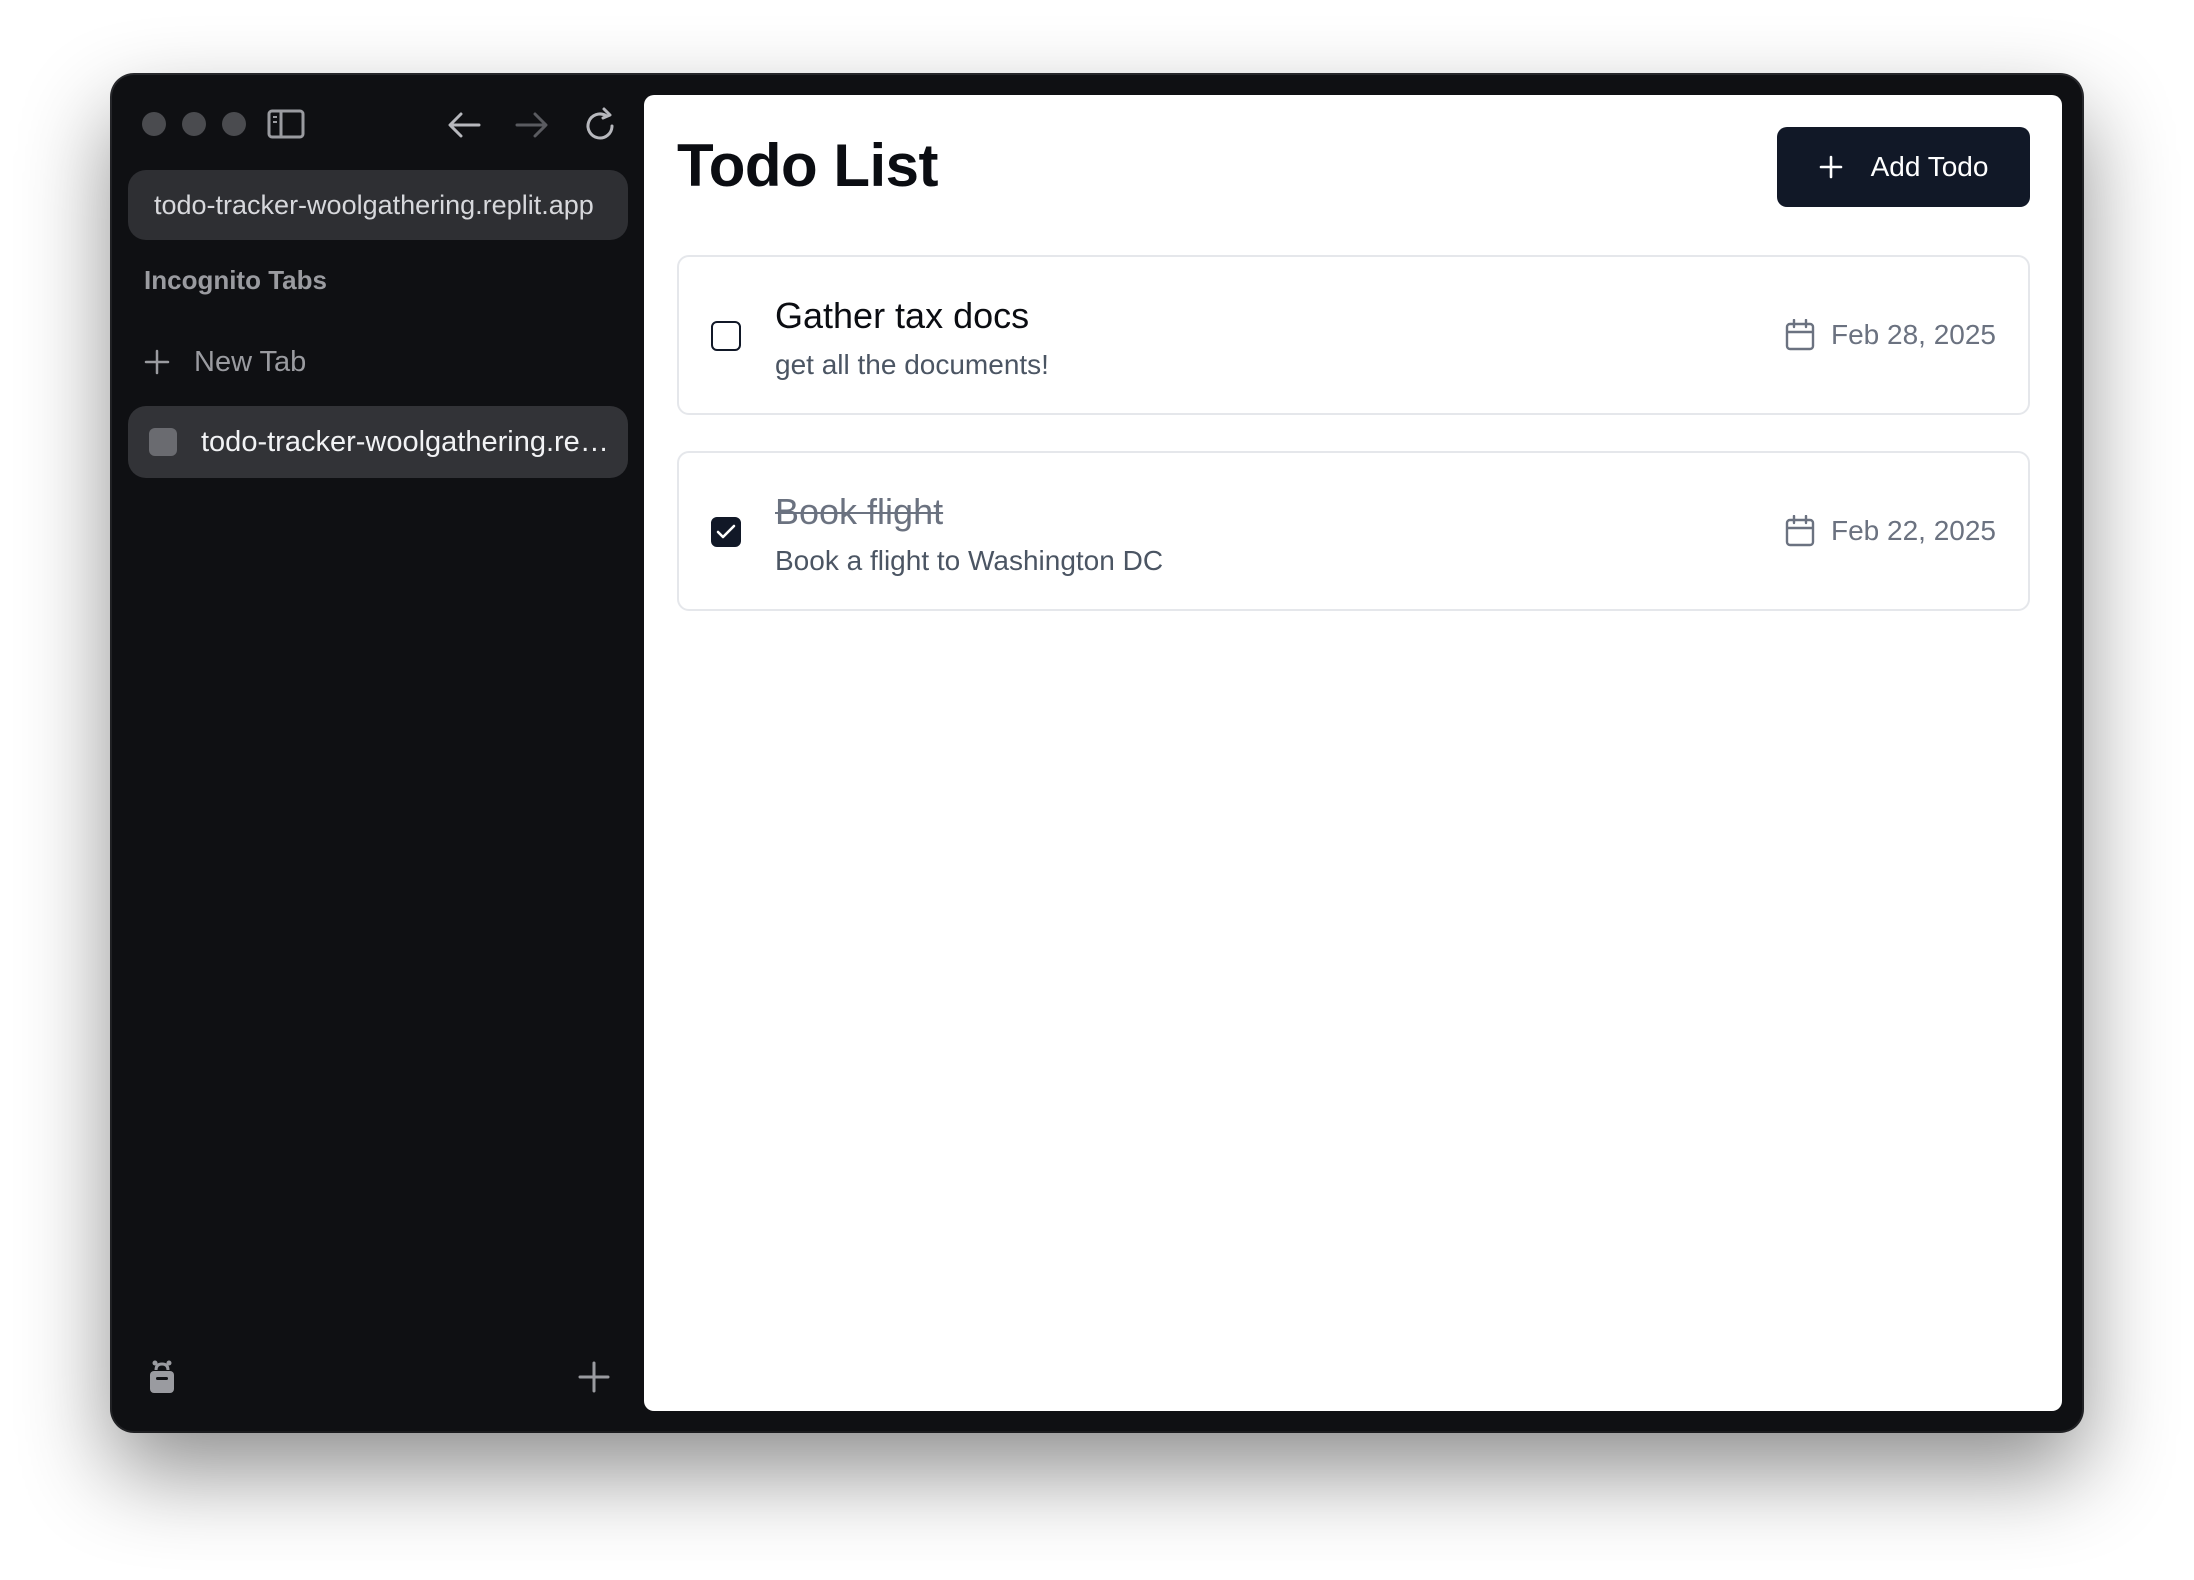 The image size is (2194, 1580). I want to click on todo-checkbox-checked, so click(726, 532).